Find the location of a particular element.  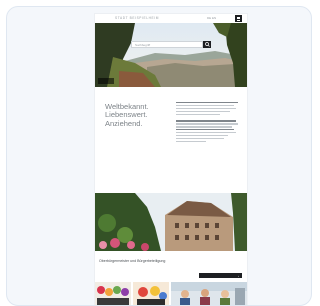

teaser-tile-market is located at coordinates (113, 293).